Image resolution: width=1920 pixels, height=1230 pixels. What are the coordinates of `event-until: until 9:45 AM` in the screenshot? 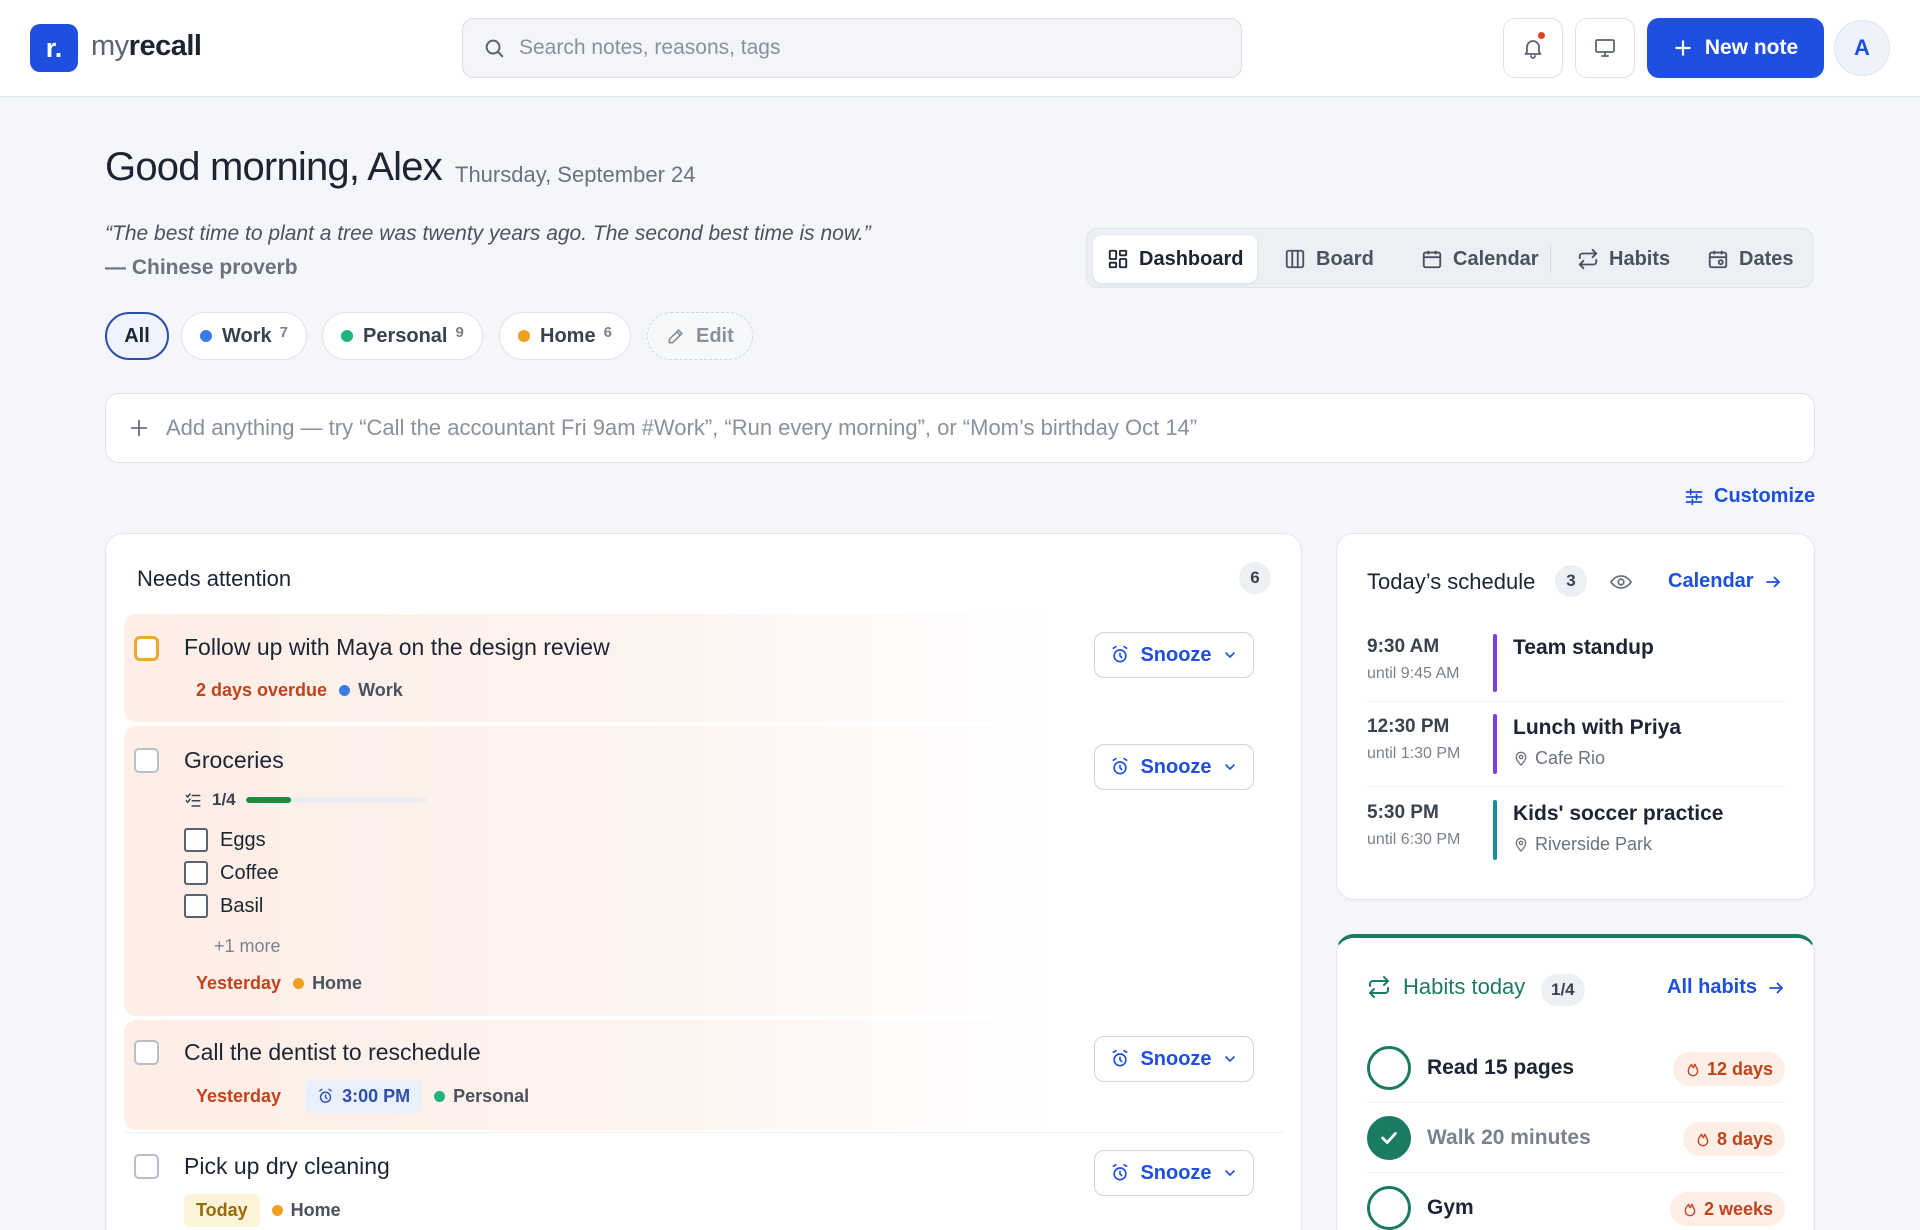 It's located at (1413, 673).